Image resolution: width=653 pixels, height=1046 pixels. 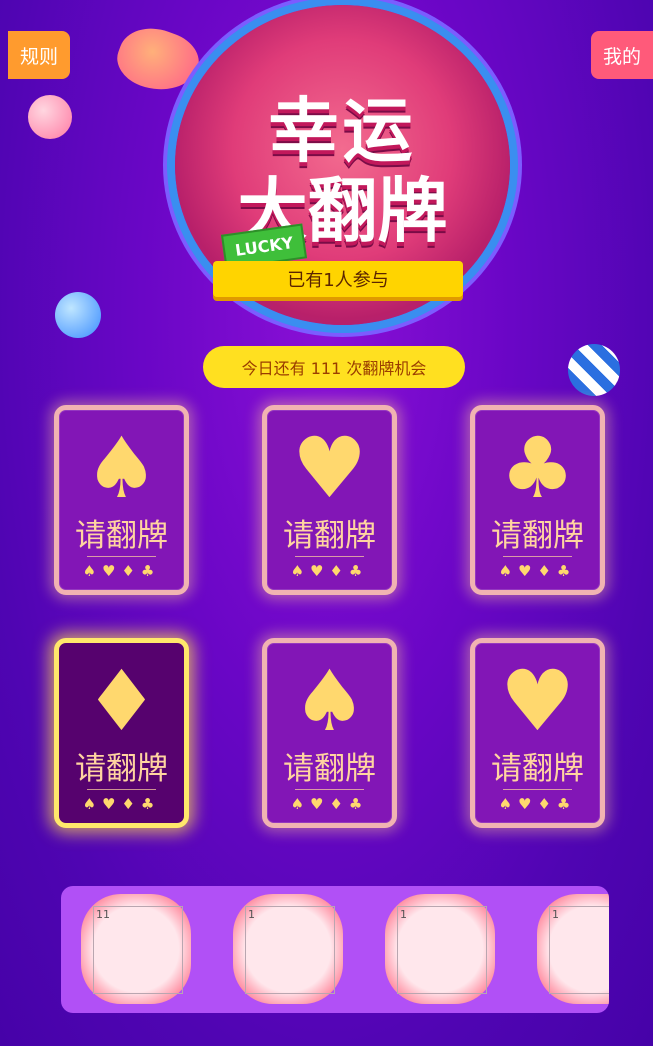 I want to click on mine-button-label: 我的, so click(x=621, y=56).